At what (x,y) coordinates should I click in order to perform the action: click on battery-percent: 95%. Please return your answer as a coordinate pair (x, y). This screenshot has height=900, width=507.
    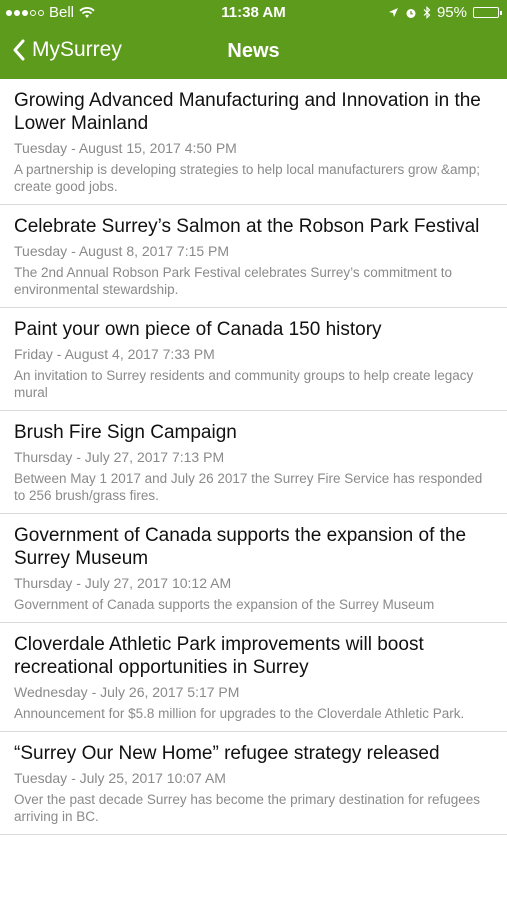
    Looking at the image, I should click on (451, 12).